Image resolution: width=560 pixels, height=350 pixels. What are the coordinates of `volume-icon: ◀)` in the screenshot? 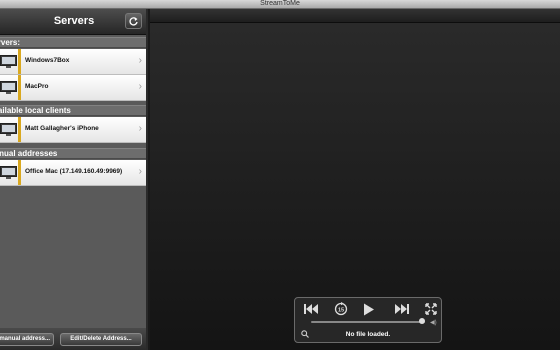 It's located at (433, 323).